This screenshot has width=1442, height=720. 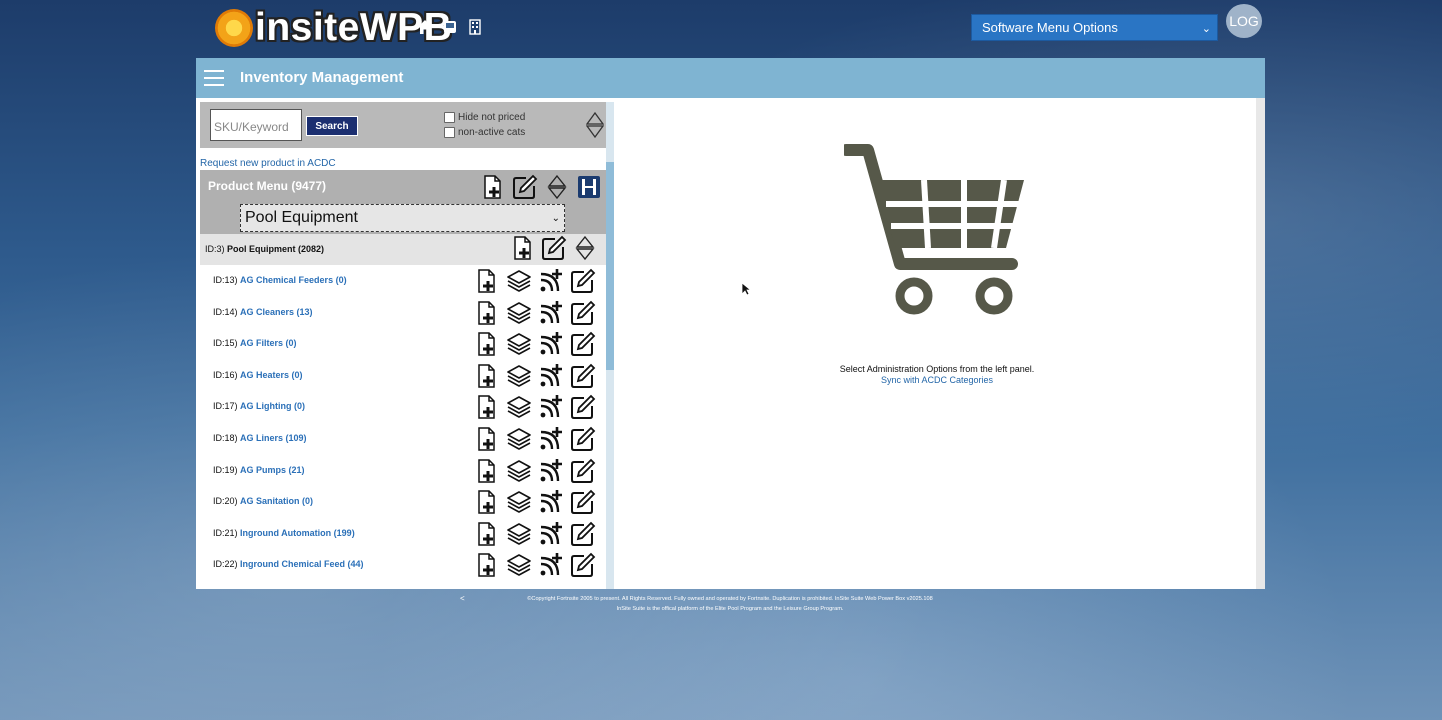 I want to click on category-header-text: ID:3) Pool Equipment (2082), so click(x=264, y=249).